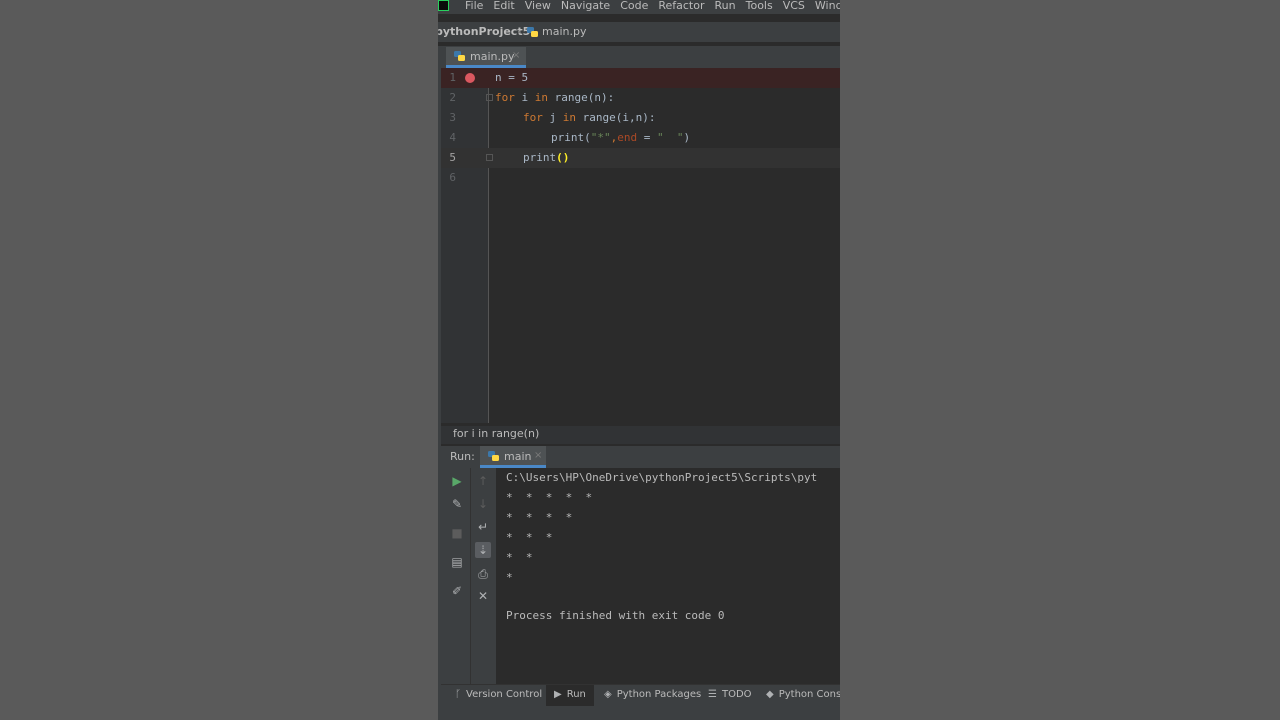 The width and height of the screenshot is (1280, 720). Describe the element at coordinates (493, 456) in the screenshot. I see `python-icon` at that location.